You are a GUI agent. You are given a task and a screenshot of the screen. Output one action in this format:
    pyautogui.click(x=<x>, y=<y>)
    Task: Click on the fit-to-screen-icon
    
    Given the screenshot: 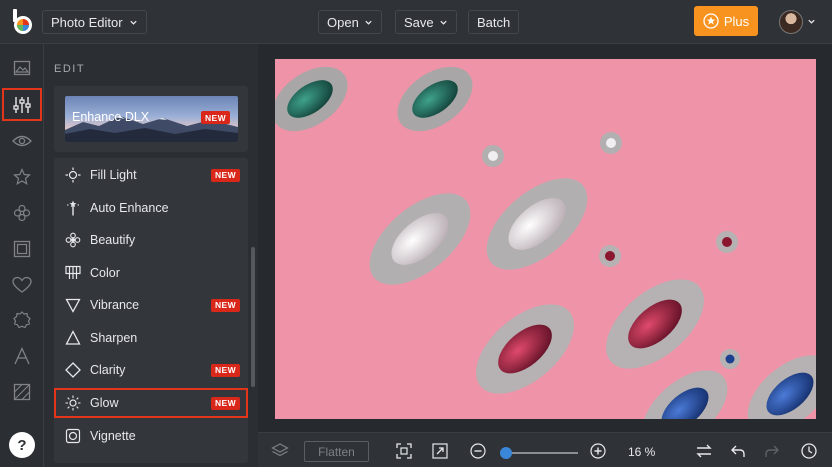 What is the action you would take?
    pyautogui.click(x=404, y=451)
    